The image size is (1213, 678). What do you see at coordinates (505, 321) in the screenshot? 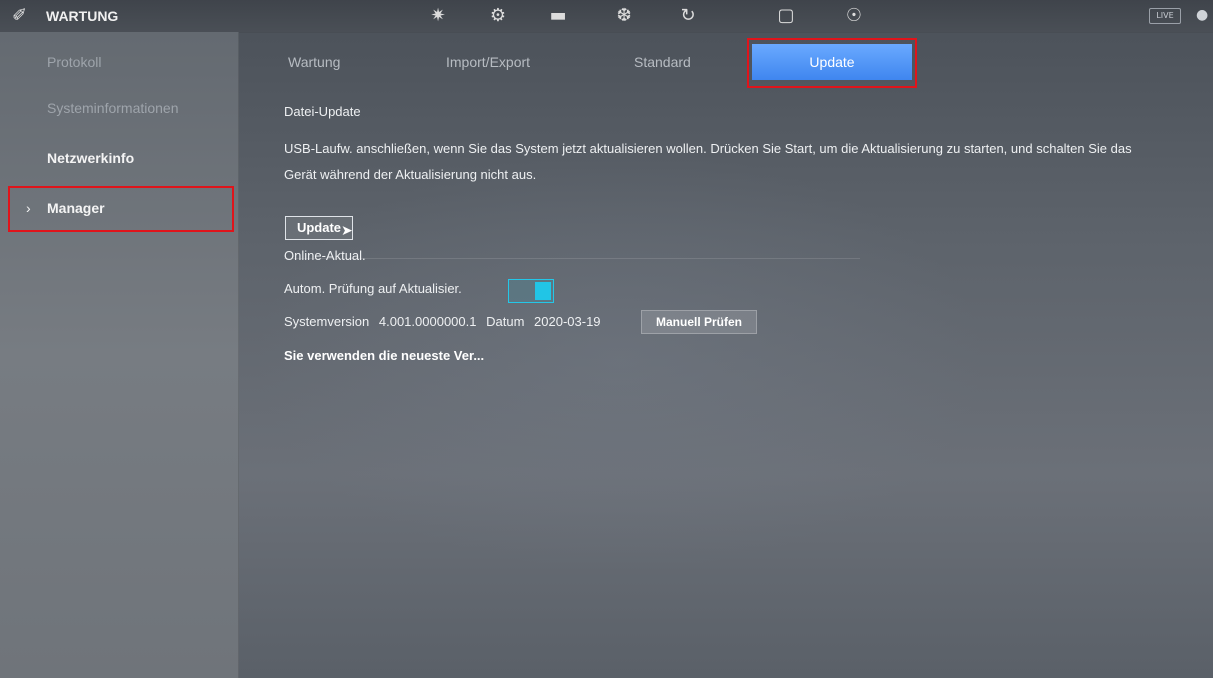
I see `date-label: Datum` at bounding box center [505, 321].